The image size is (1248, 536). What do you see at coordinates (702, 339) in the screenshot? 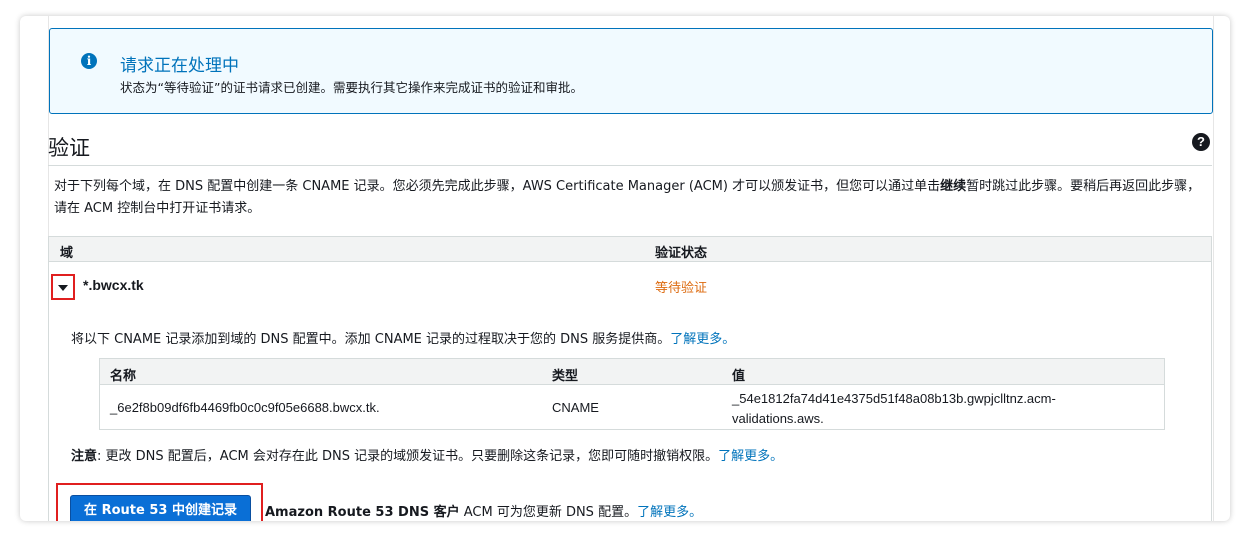
I see `learn-more-link: 了解更多。` at bounding box center [702, 339].